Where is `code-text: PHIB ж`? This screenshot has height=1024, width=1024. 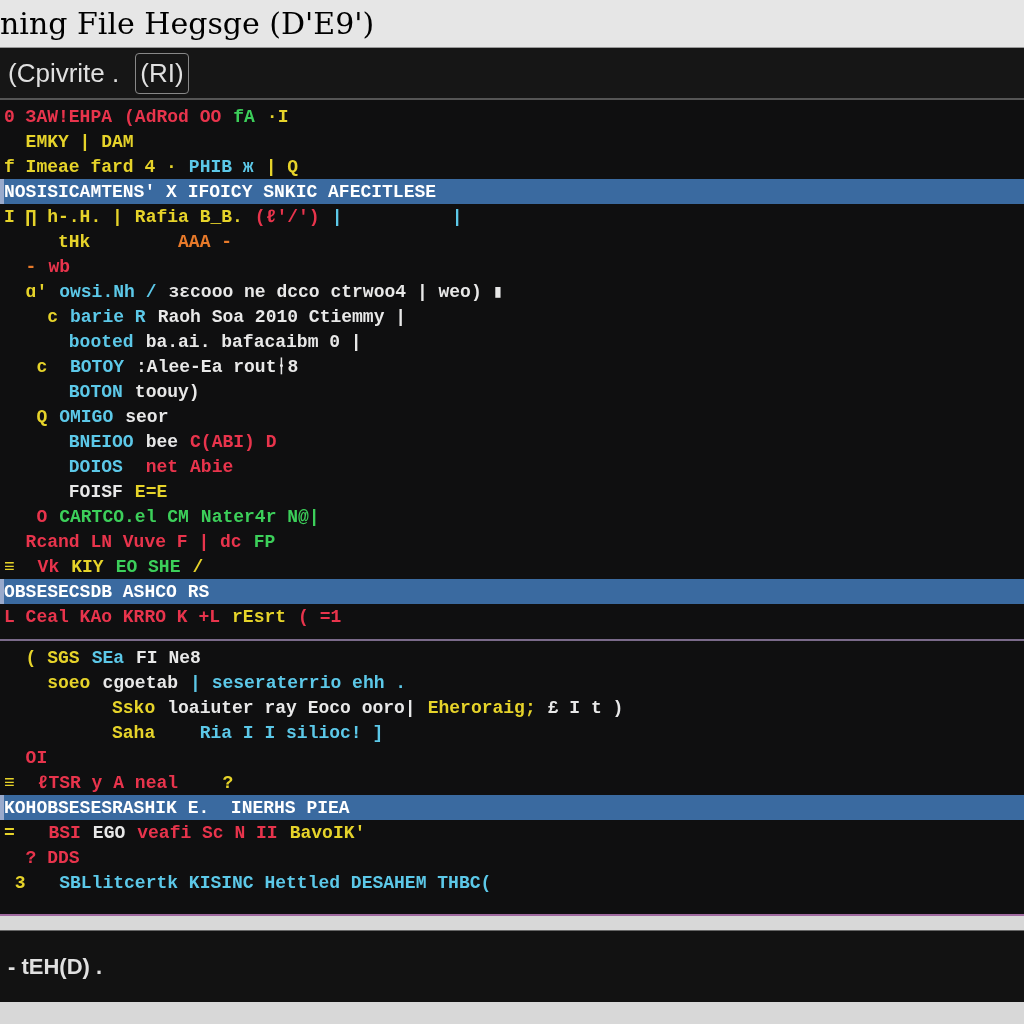
code-text: PHIB ж is located at coordinates (221, 166).